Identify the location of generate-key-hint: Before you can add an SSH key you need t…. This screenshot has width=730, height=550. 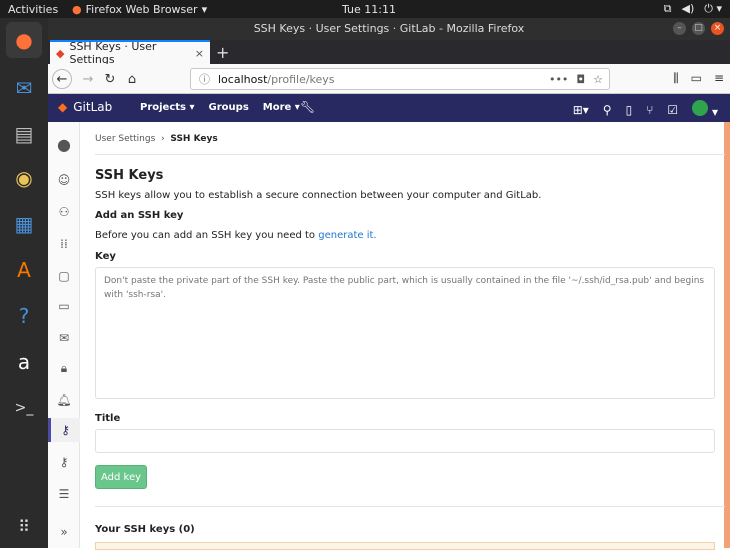
(236, 235).